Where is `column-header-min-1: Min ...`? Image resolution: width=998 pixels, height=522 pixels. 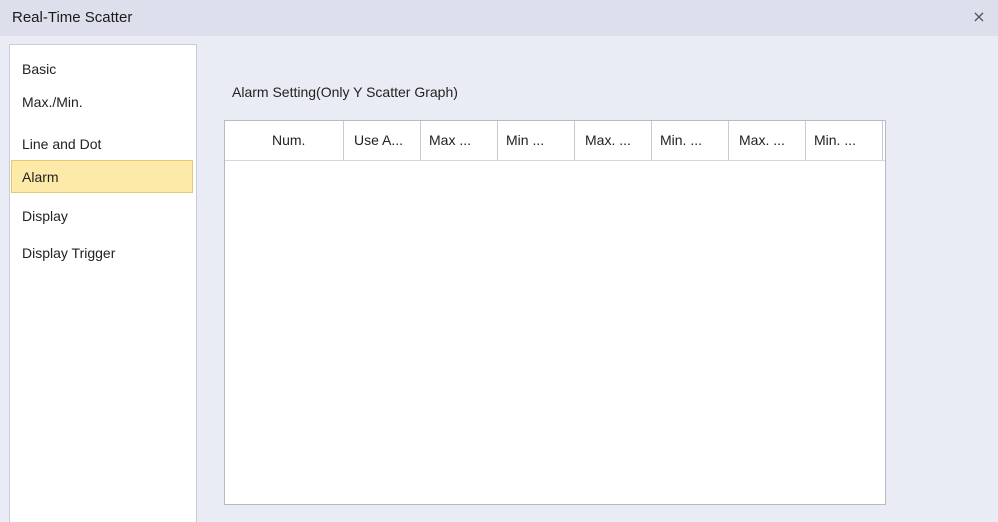 column-header-min-1: Min ... is located at coordinates (536, 140).